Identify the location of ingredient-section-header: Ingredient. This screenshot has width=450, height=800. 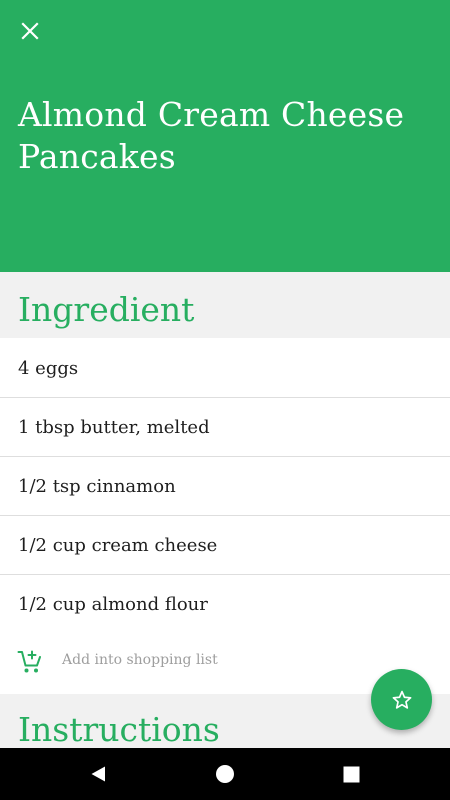
(225, 305).